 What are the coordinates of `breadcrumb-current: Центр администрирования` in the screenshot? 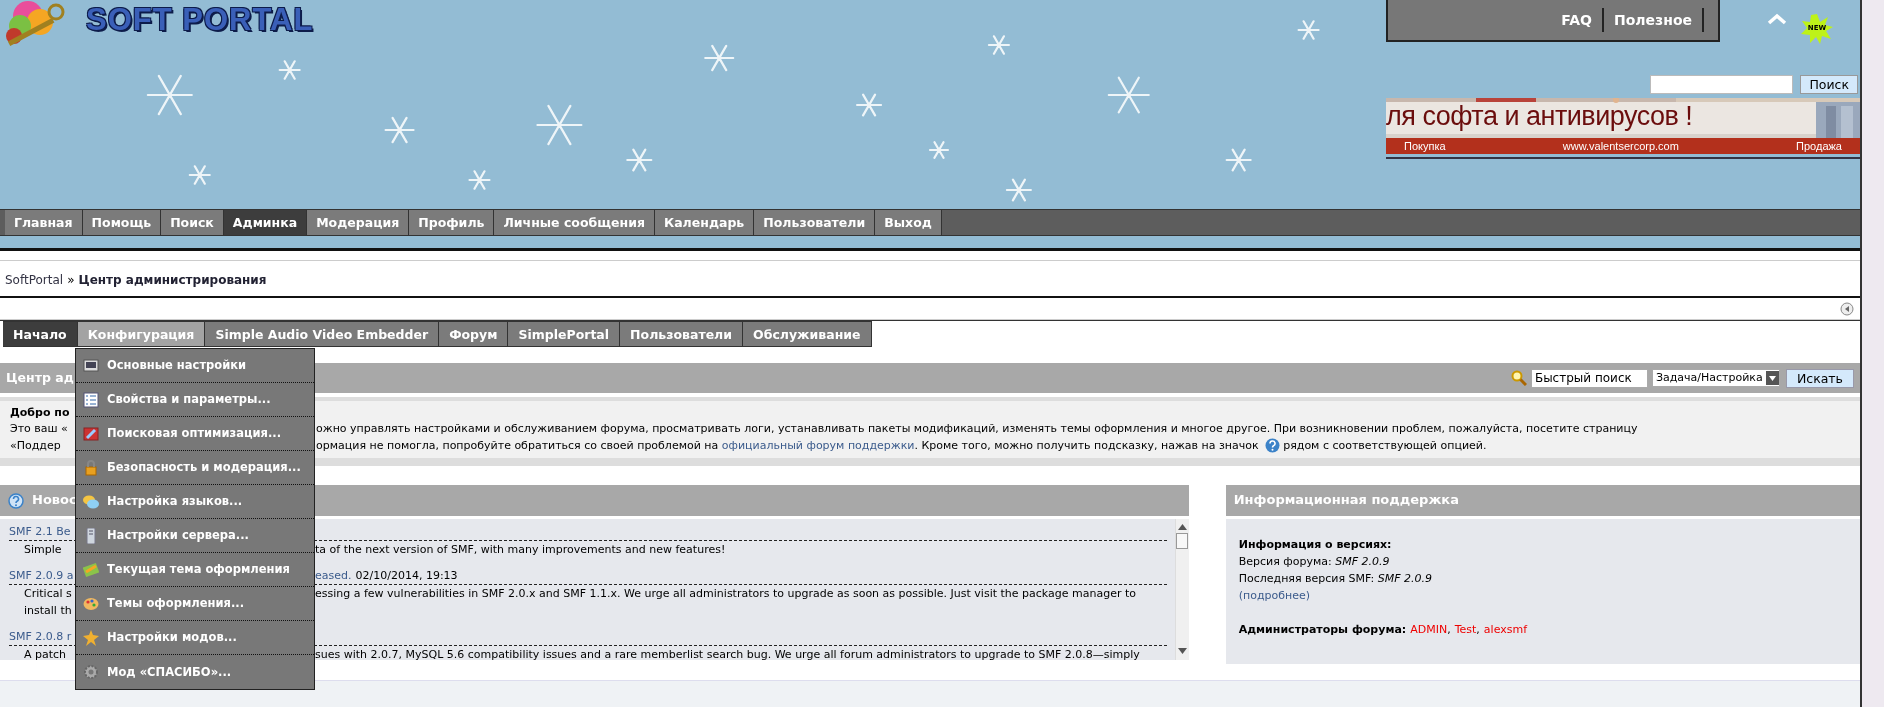 It's located at (172, 280).